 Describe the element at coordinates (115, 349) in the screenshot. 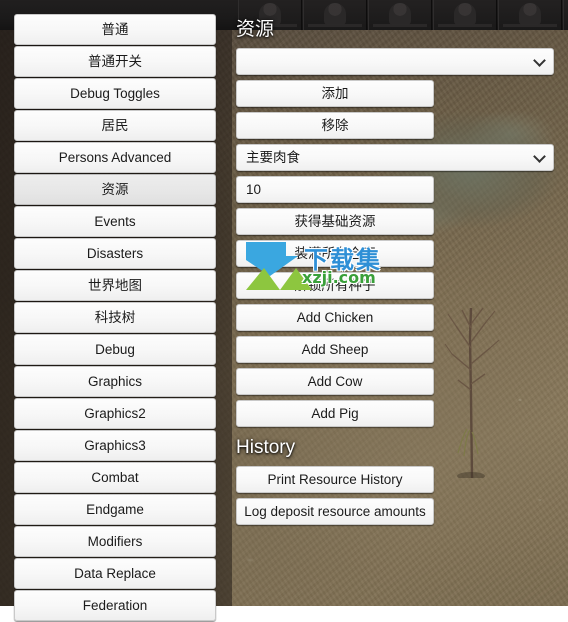

I see `sidebar-item-debug: Debug` at that location.